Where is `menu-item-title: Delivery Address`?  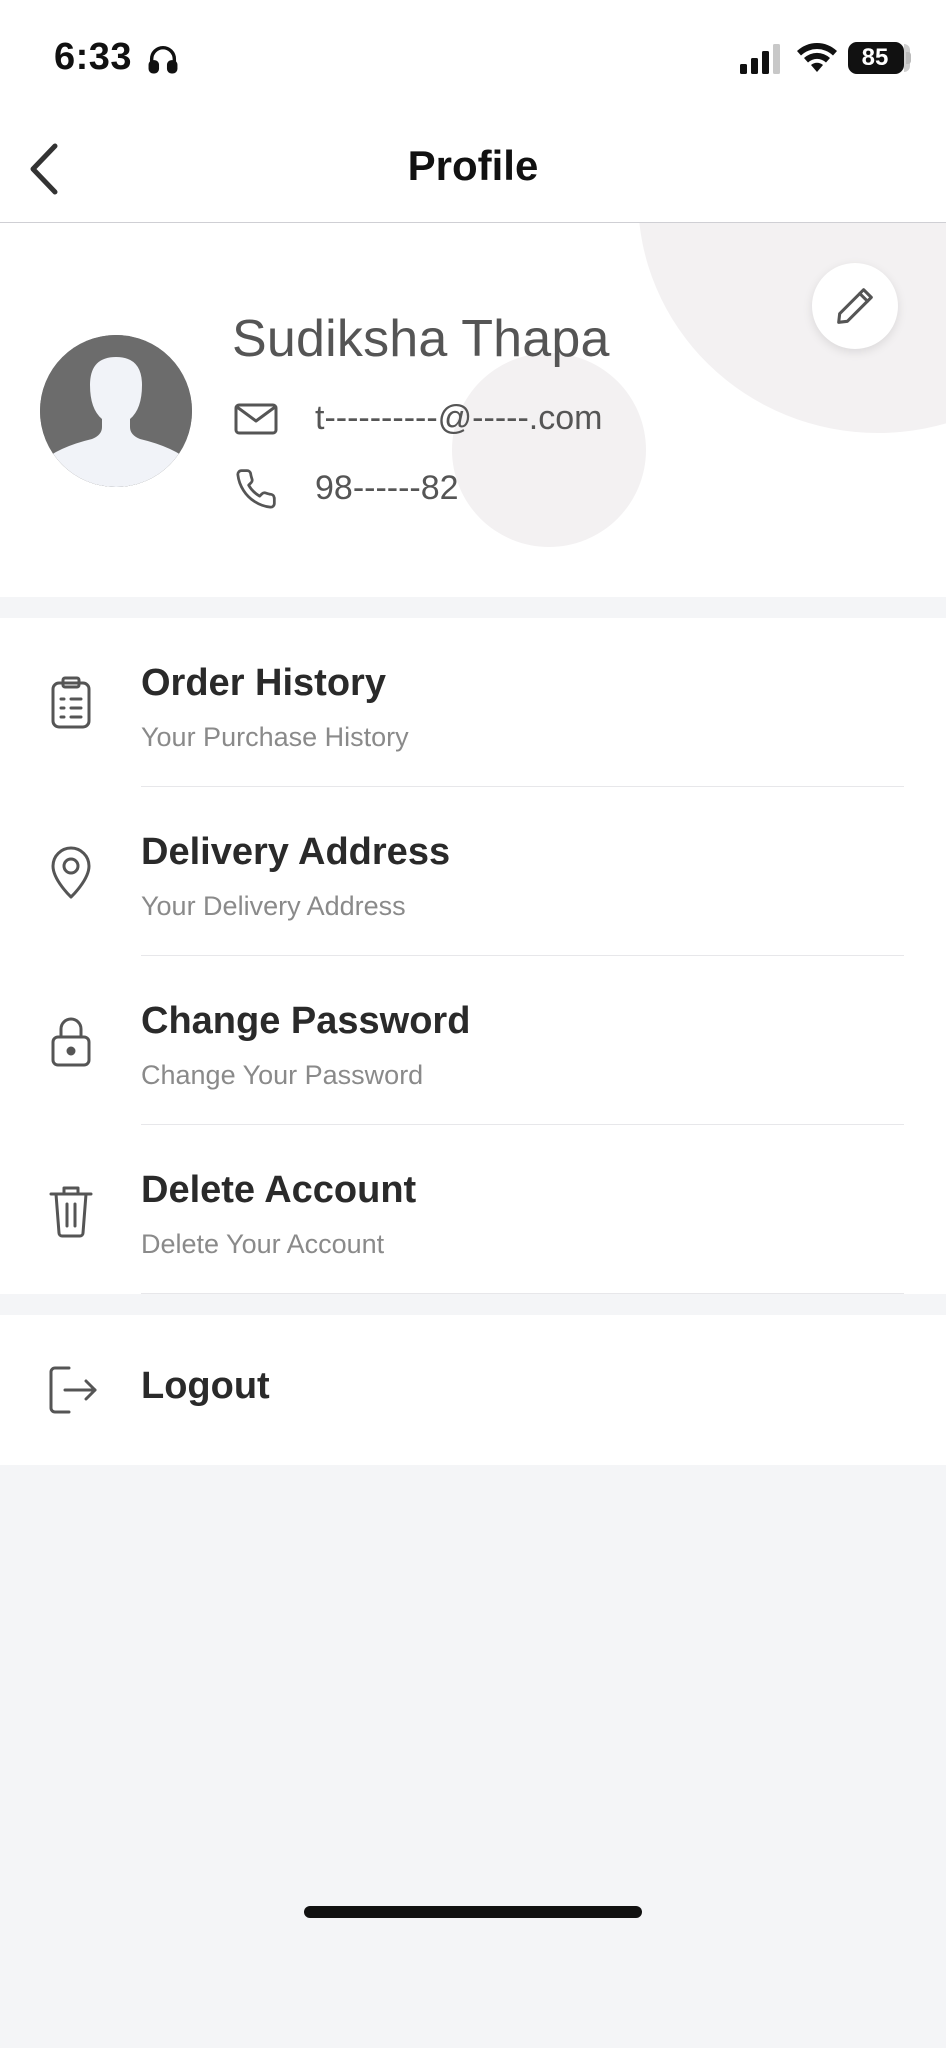 menu-item-title: Delivery Address is located at coordinates (296, 852).